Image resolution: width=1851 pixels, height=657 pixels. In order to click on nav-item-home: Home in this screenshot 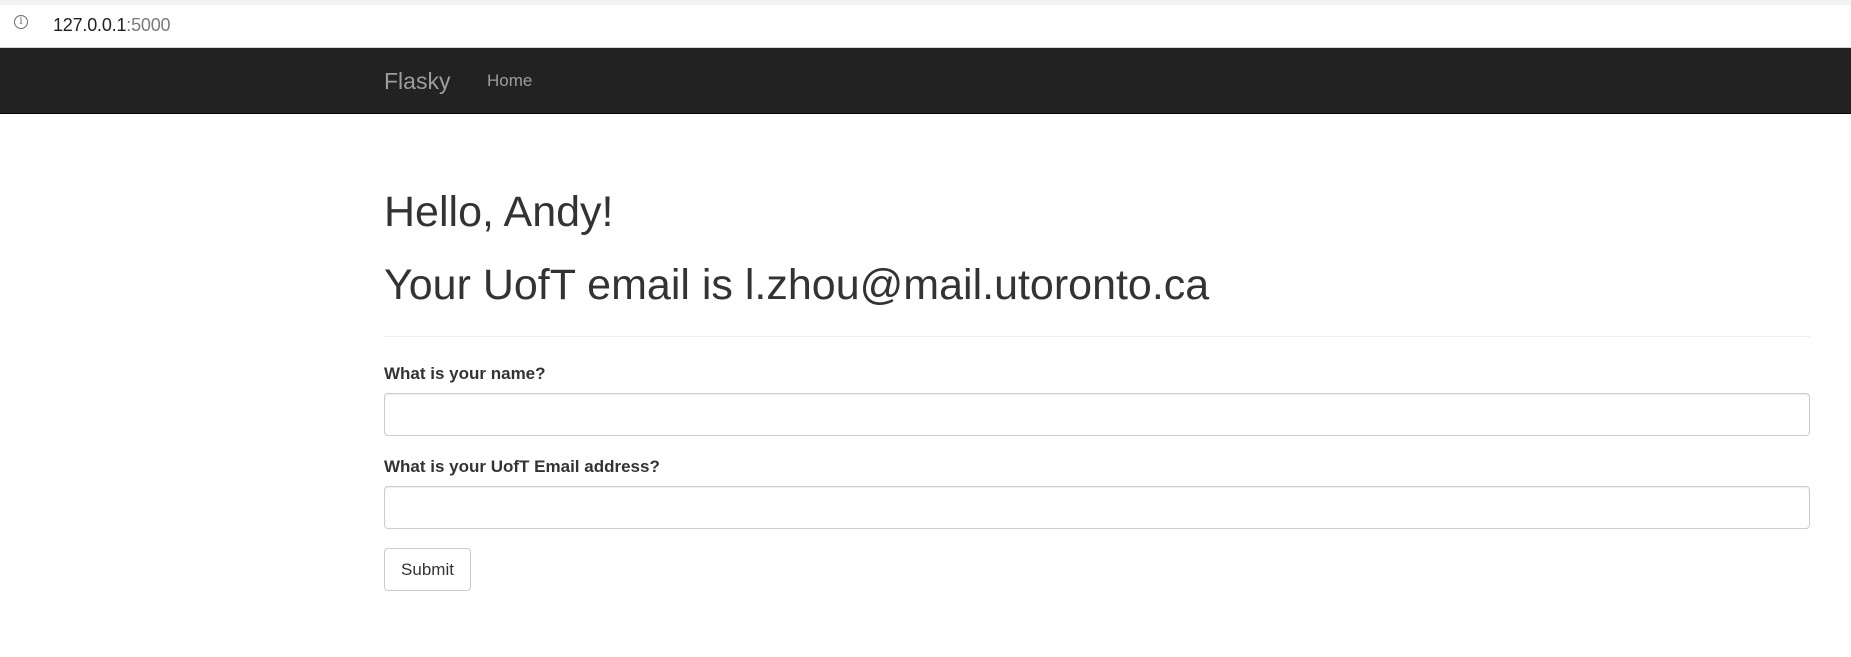, I will do `click(509, 81)`.